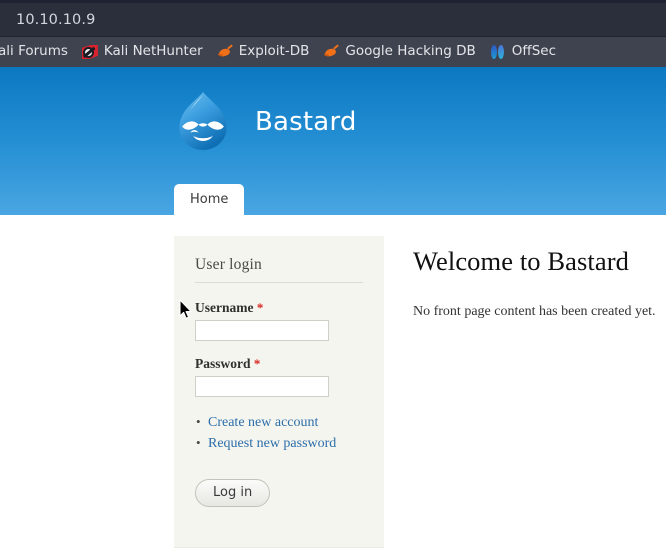 The width and height of the screenshot is (666, 549). I want to click on password-form-item: Password *, so click(279, 376).